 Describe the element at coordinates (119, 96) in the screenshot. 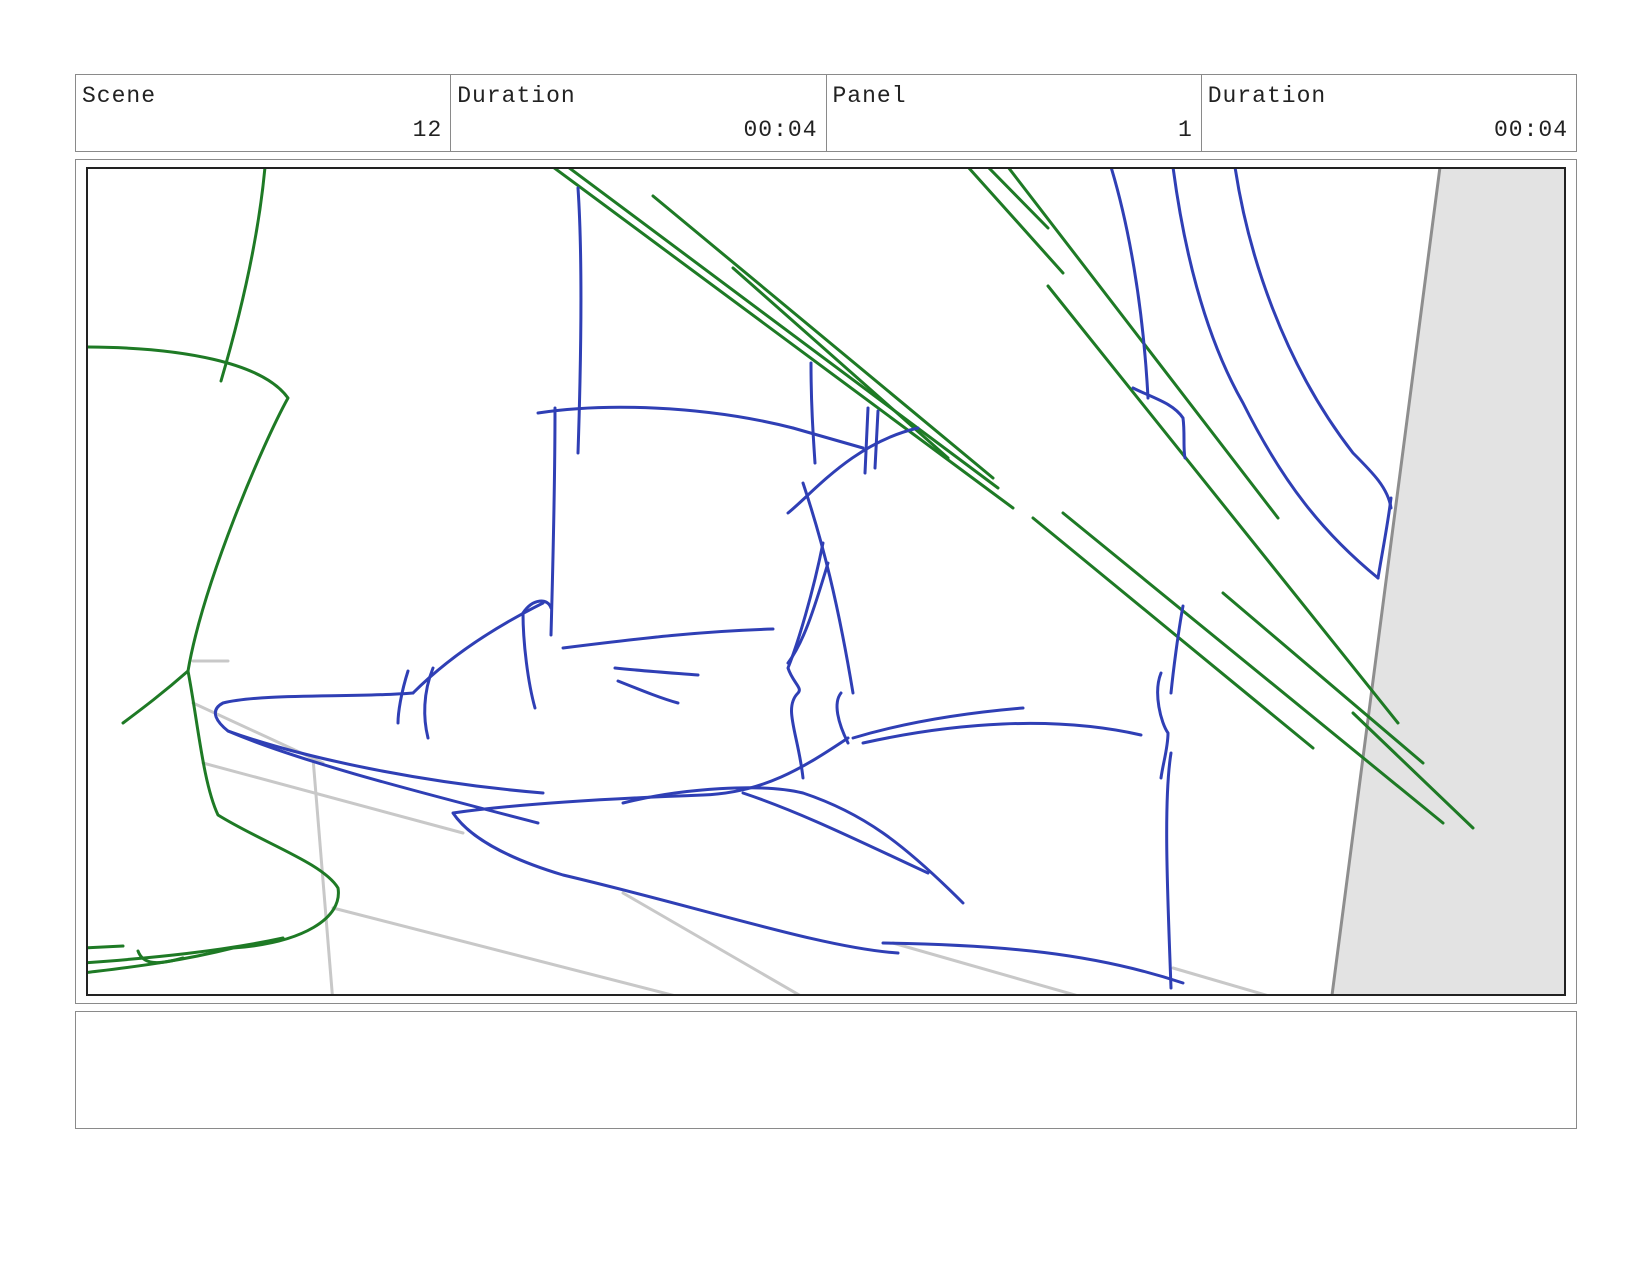

I see `scene-label: Scene` at that location.